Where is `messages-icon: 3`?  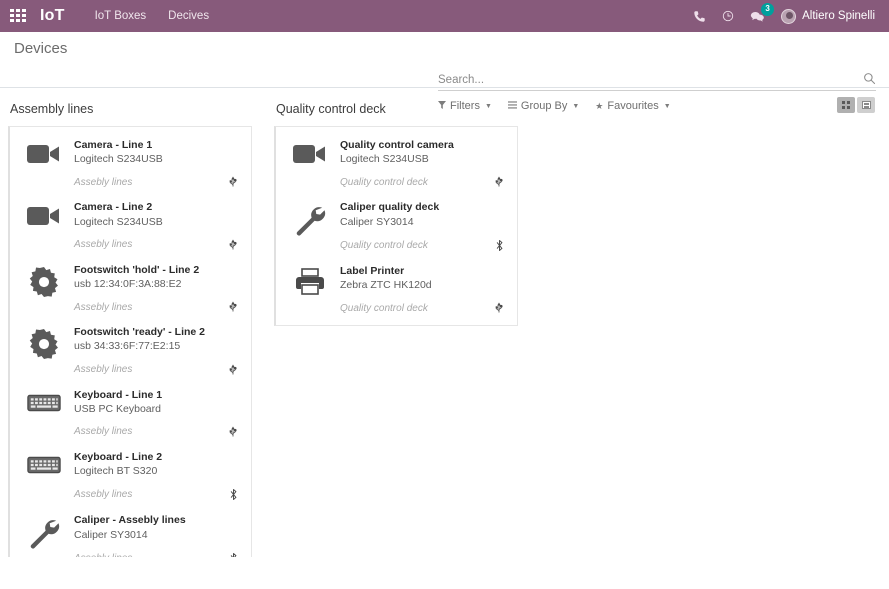
messages-icon: 3 is located at coordinates (762, 12).